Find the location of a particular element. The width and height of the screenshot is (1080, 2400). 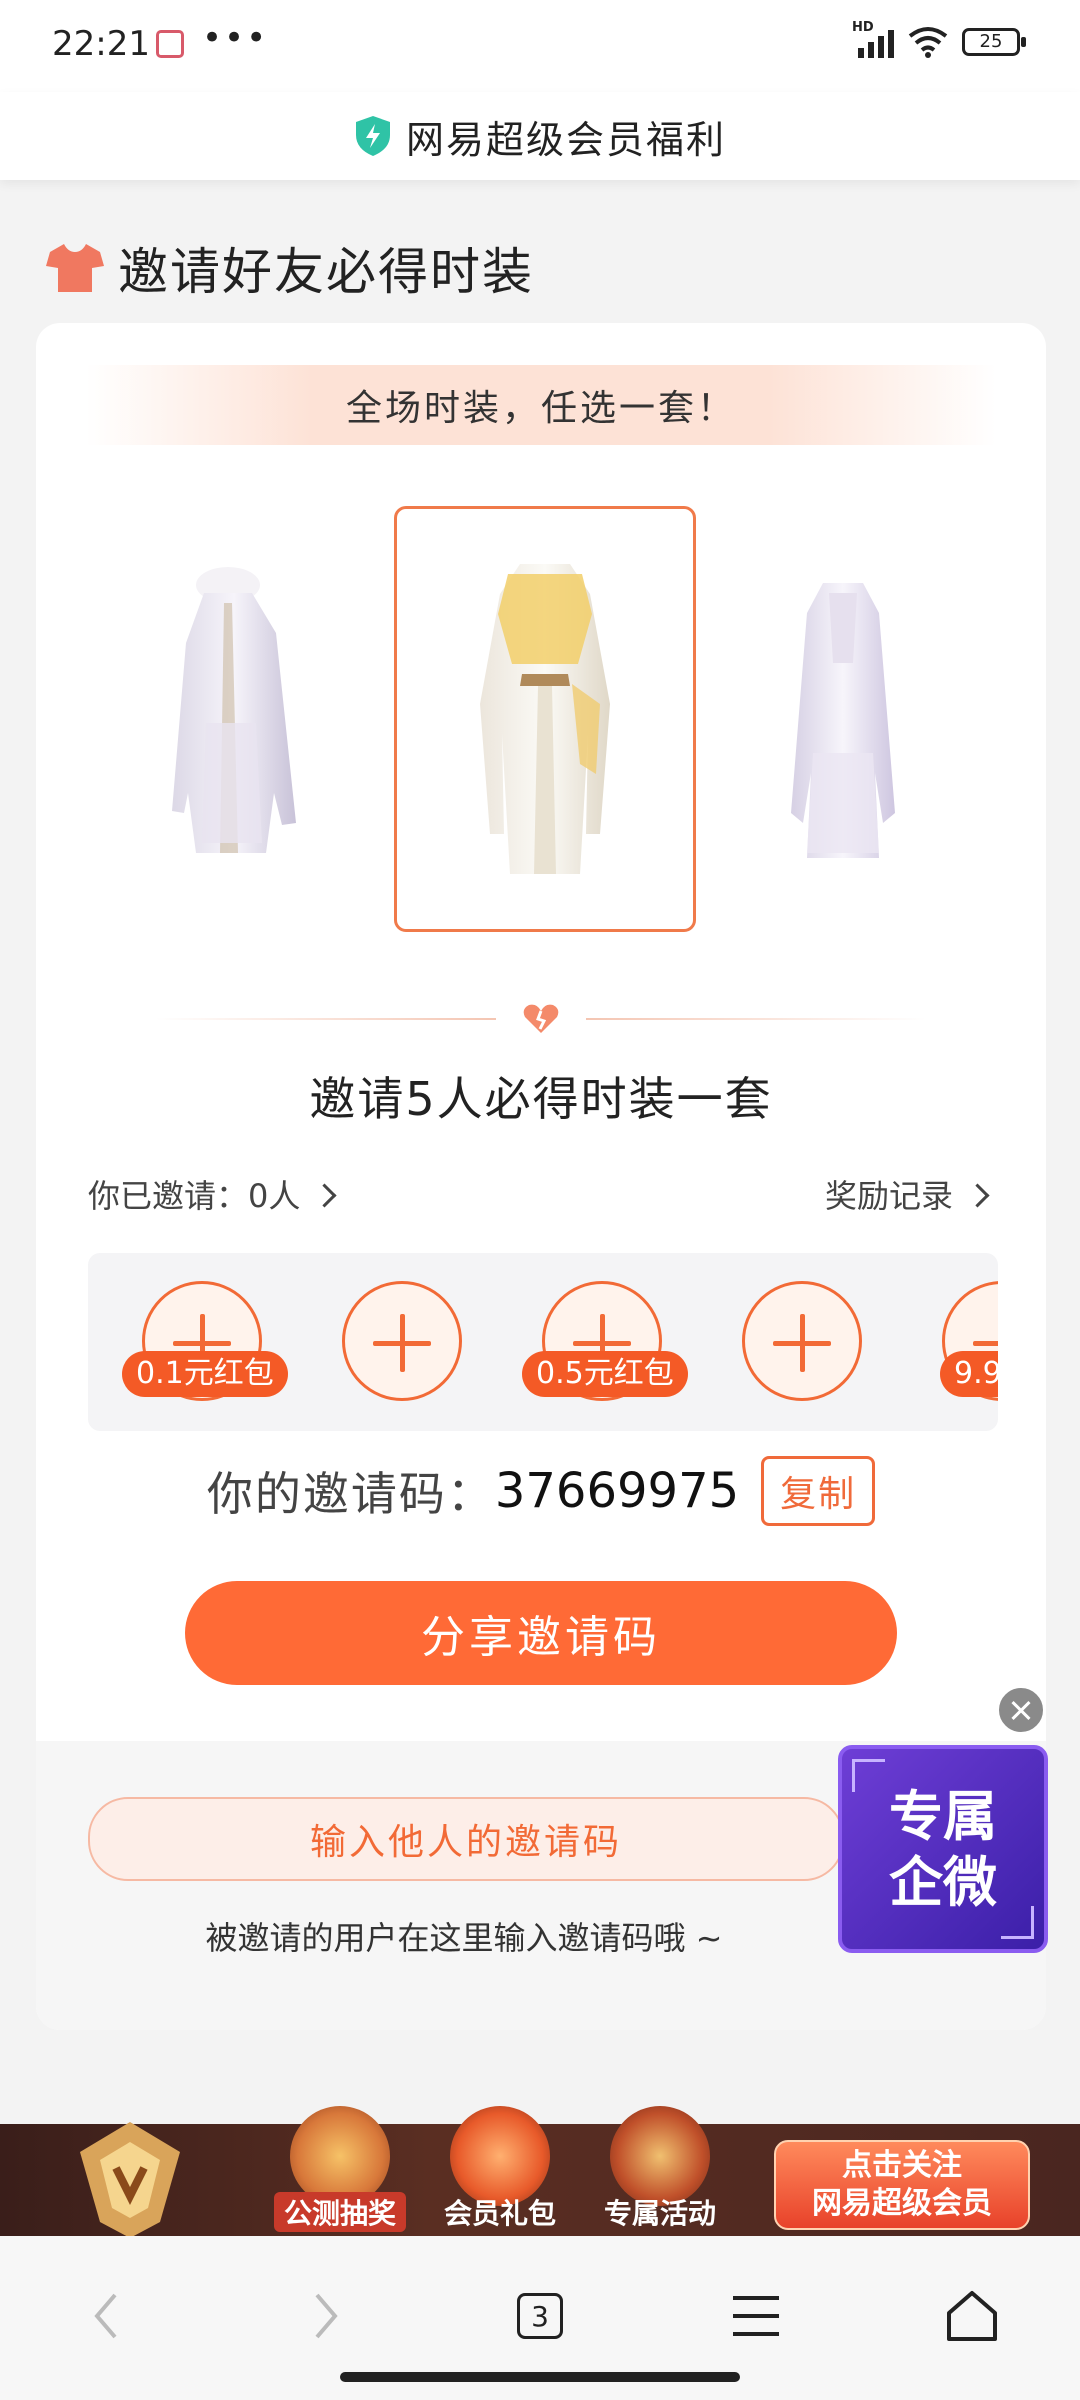

promo-bar: 公测抽奖 会员礼包 专属活动 点击关注 网易超级会员 is located at coordinates (540, 2172).